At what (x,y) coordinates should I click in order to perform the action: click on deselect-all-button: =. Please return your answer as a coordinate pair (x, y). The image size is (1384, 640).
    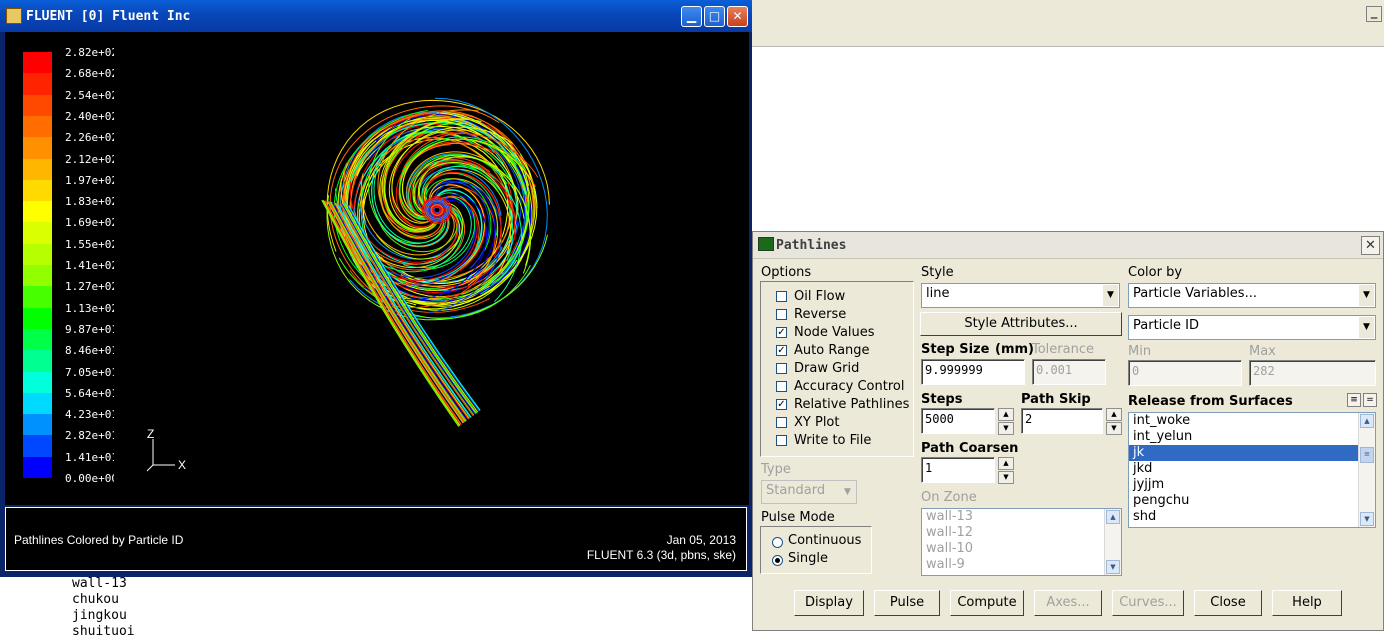
    Looking at the image, I should click on (1370, 400).